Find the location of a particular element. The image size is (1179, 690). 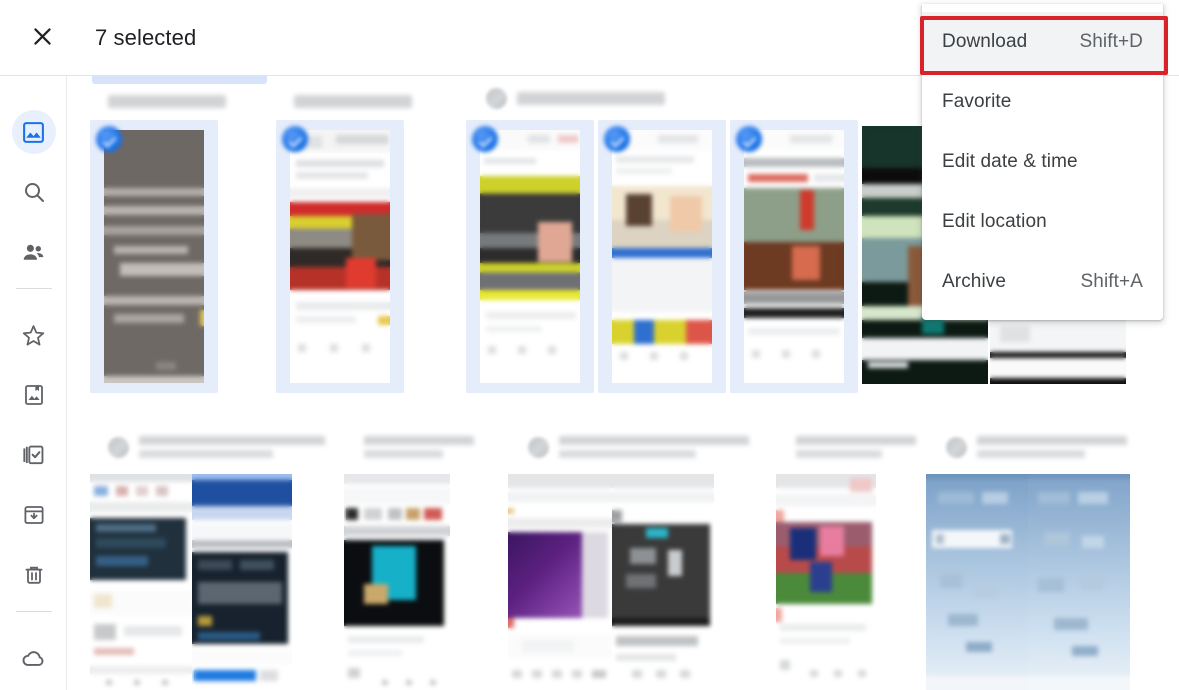

sidebar-item-sharing is located at coordinates (33, 252).